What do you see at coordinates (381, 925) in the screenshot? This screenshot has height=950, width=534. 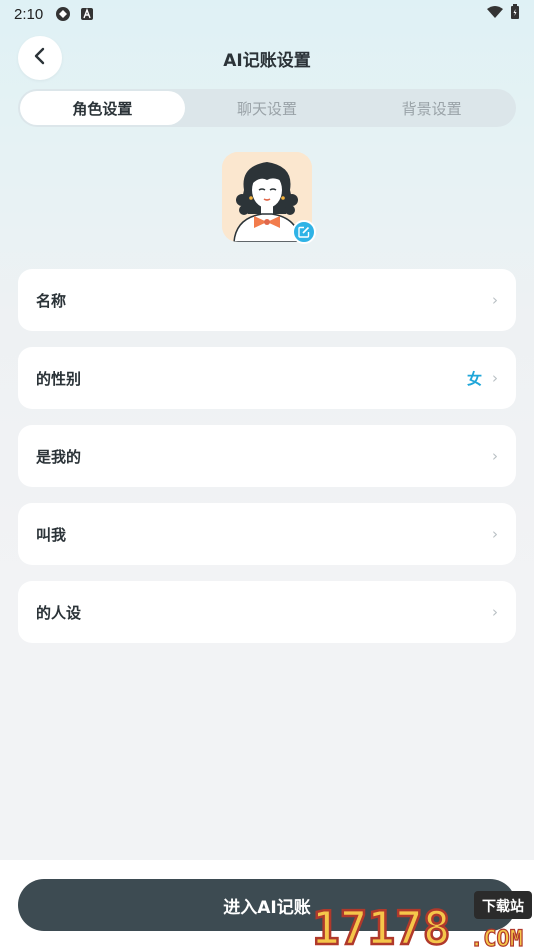 I see `watermark-number: 17178` at bounding box center [381, 925].